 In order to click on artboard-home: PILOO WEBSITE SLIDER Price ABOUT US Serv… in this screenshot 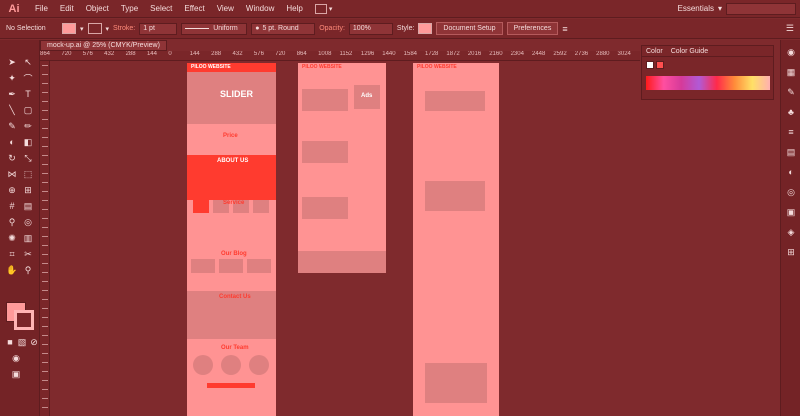, I will do `click(231, 239)`.